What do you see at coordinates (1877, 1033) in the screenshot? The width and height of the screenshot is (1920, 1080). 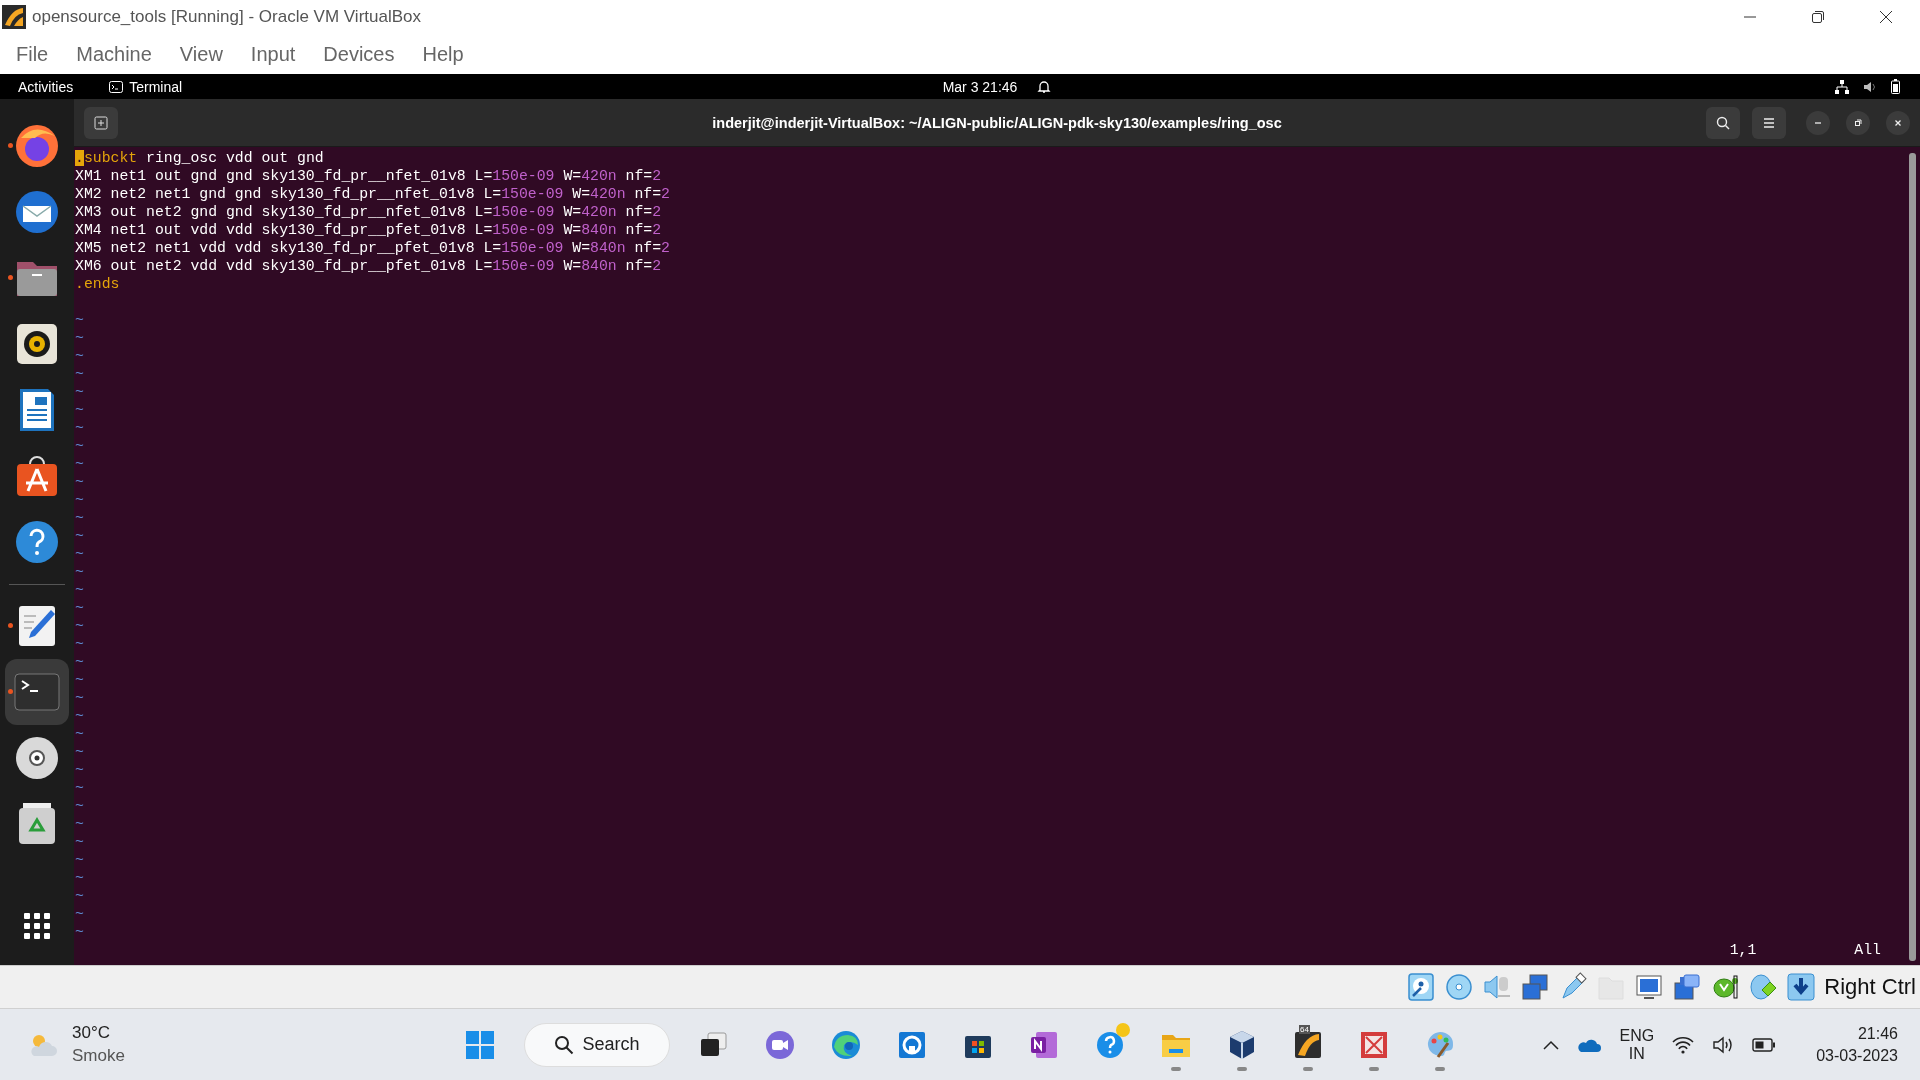 I see `clock-time: 21:46` at bounding box center [1877, 1033].